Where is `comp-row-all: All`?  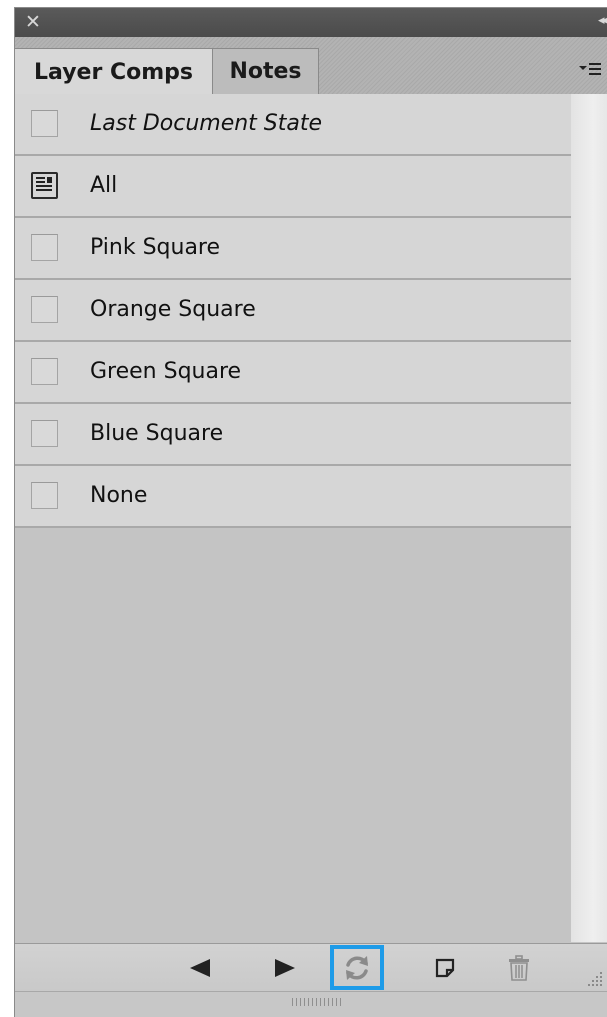
comp-row-all: All is located at coordinates (293, 187).